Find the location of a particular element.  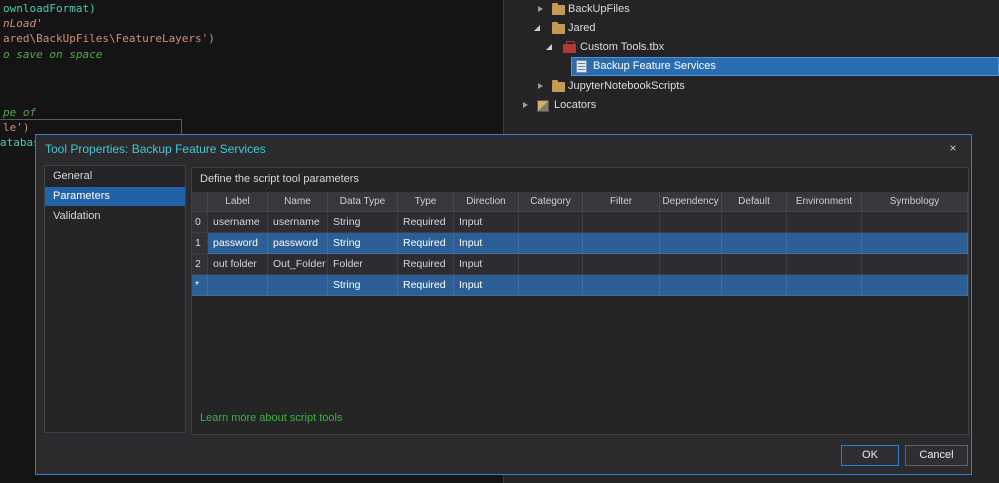

cancel-button: Cancel is located at coordinates (936, 455).